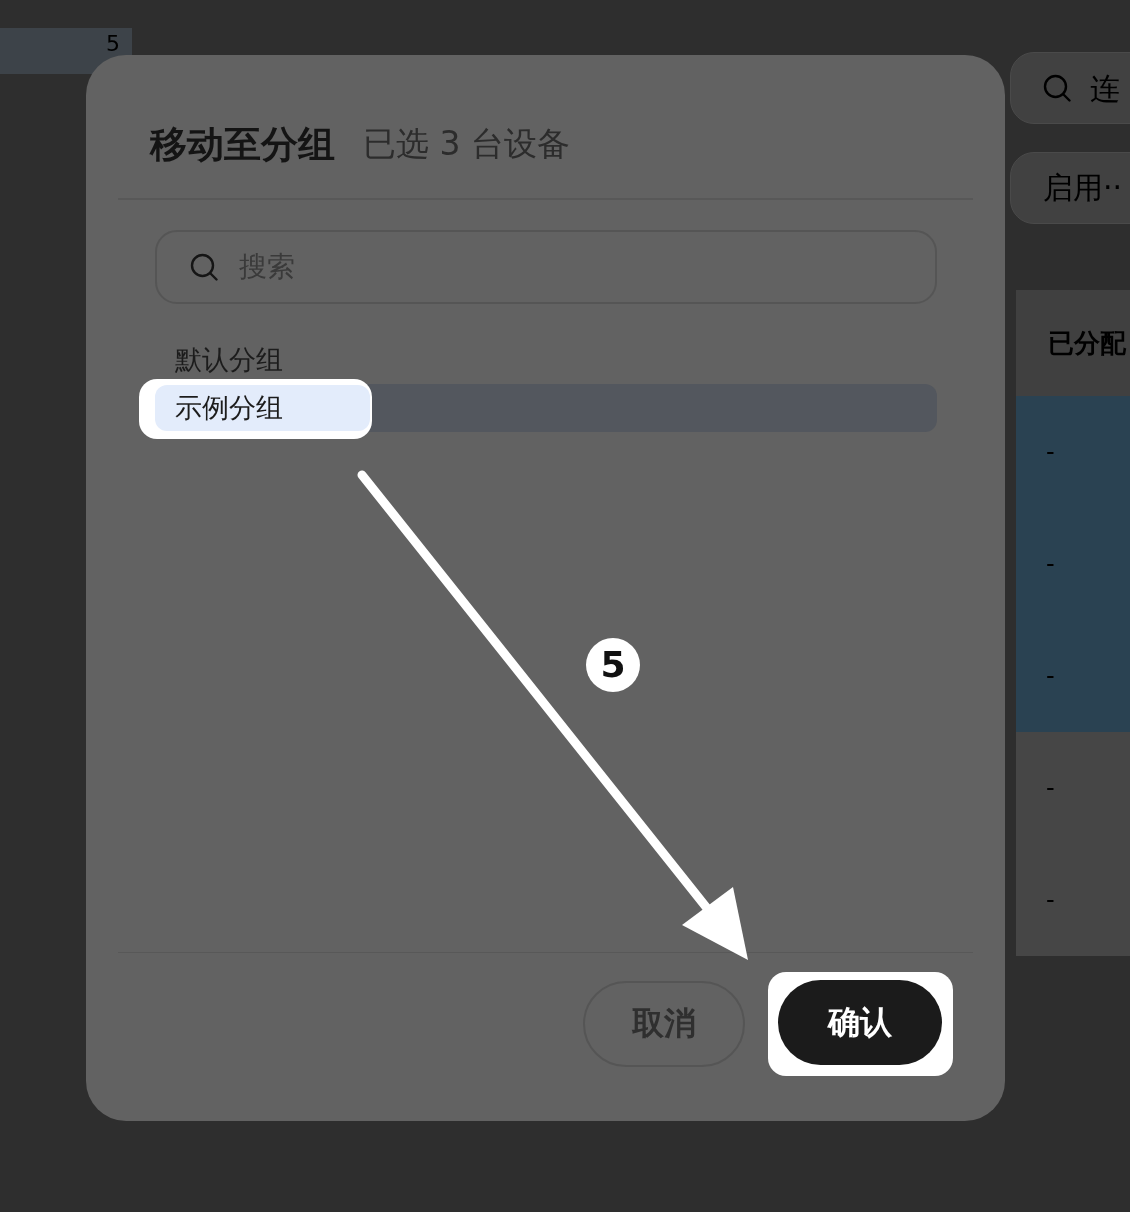  I want to click on search-field: 连, so click(1070, 88).